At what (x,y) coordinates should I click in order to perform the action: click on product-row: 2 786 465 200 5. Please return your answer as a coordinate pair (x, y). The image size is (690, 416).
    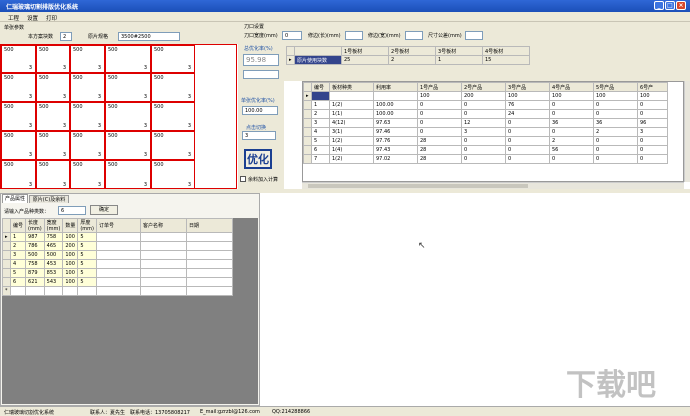
    Looking at the image, I should click on (117, 246).